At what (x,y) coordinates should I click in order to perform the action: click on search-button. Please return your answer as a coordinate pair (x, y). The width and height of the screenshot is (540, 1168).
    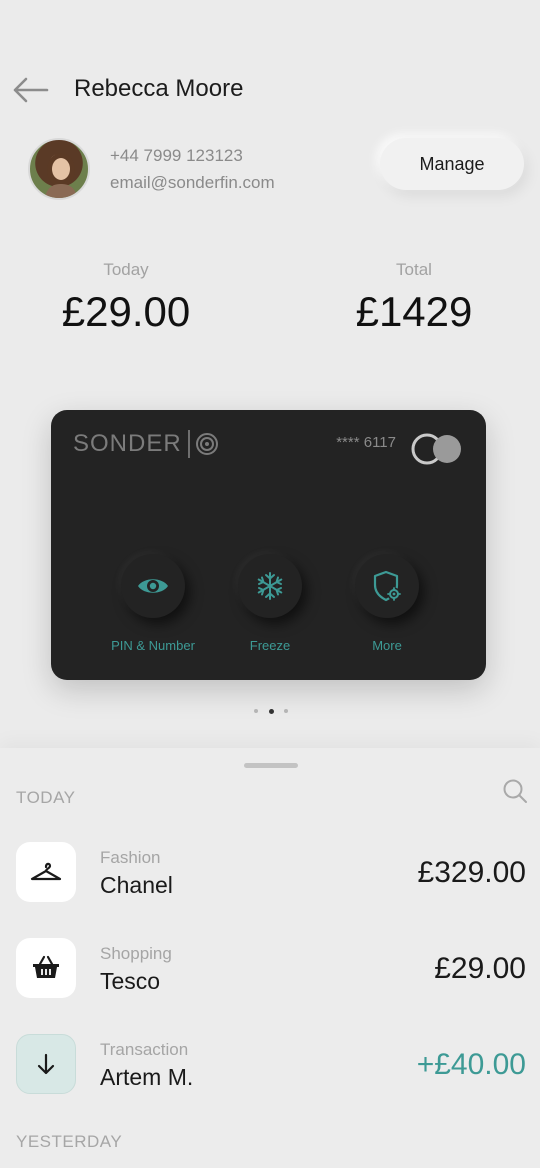
    Looking at the image, I should click on (515, 791).